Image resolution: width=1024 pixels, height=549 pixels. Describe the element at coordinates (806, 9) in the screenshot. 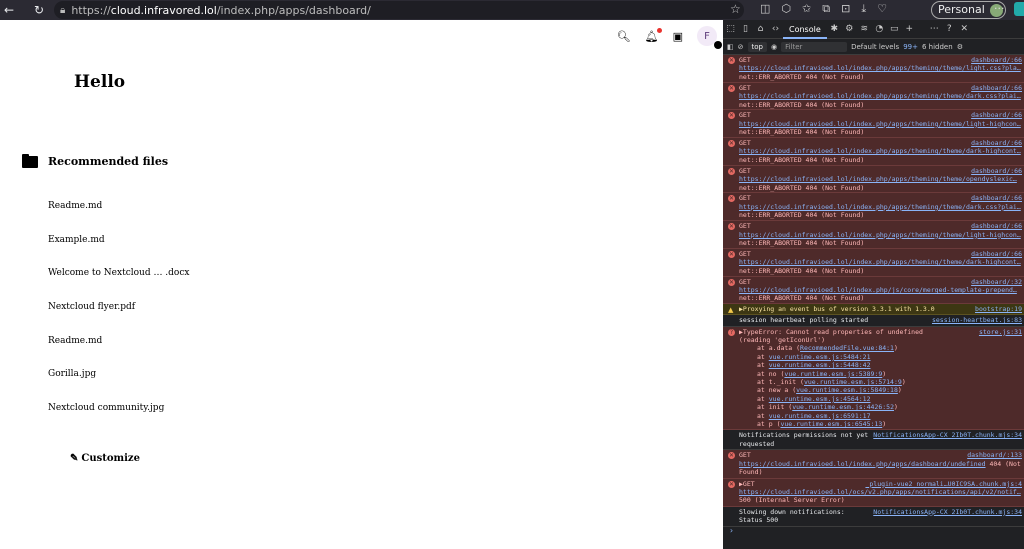

I see `favorites-icon: ✩` at that location.